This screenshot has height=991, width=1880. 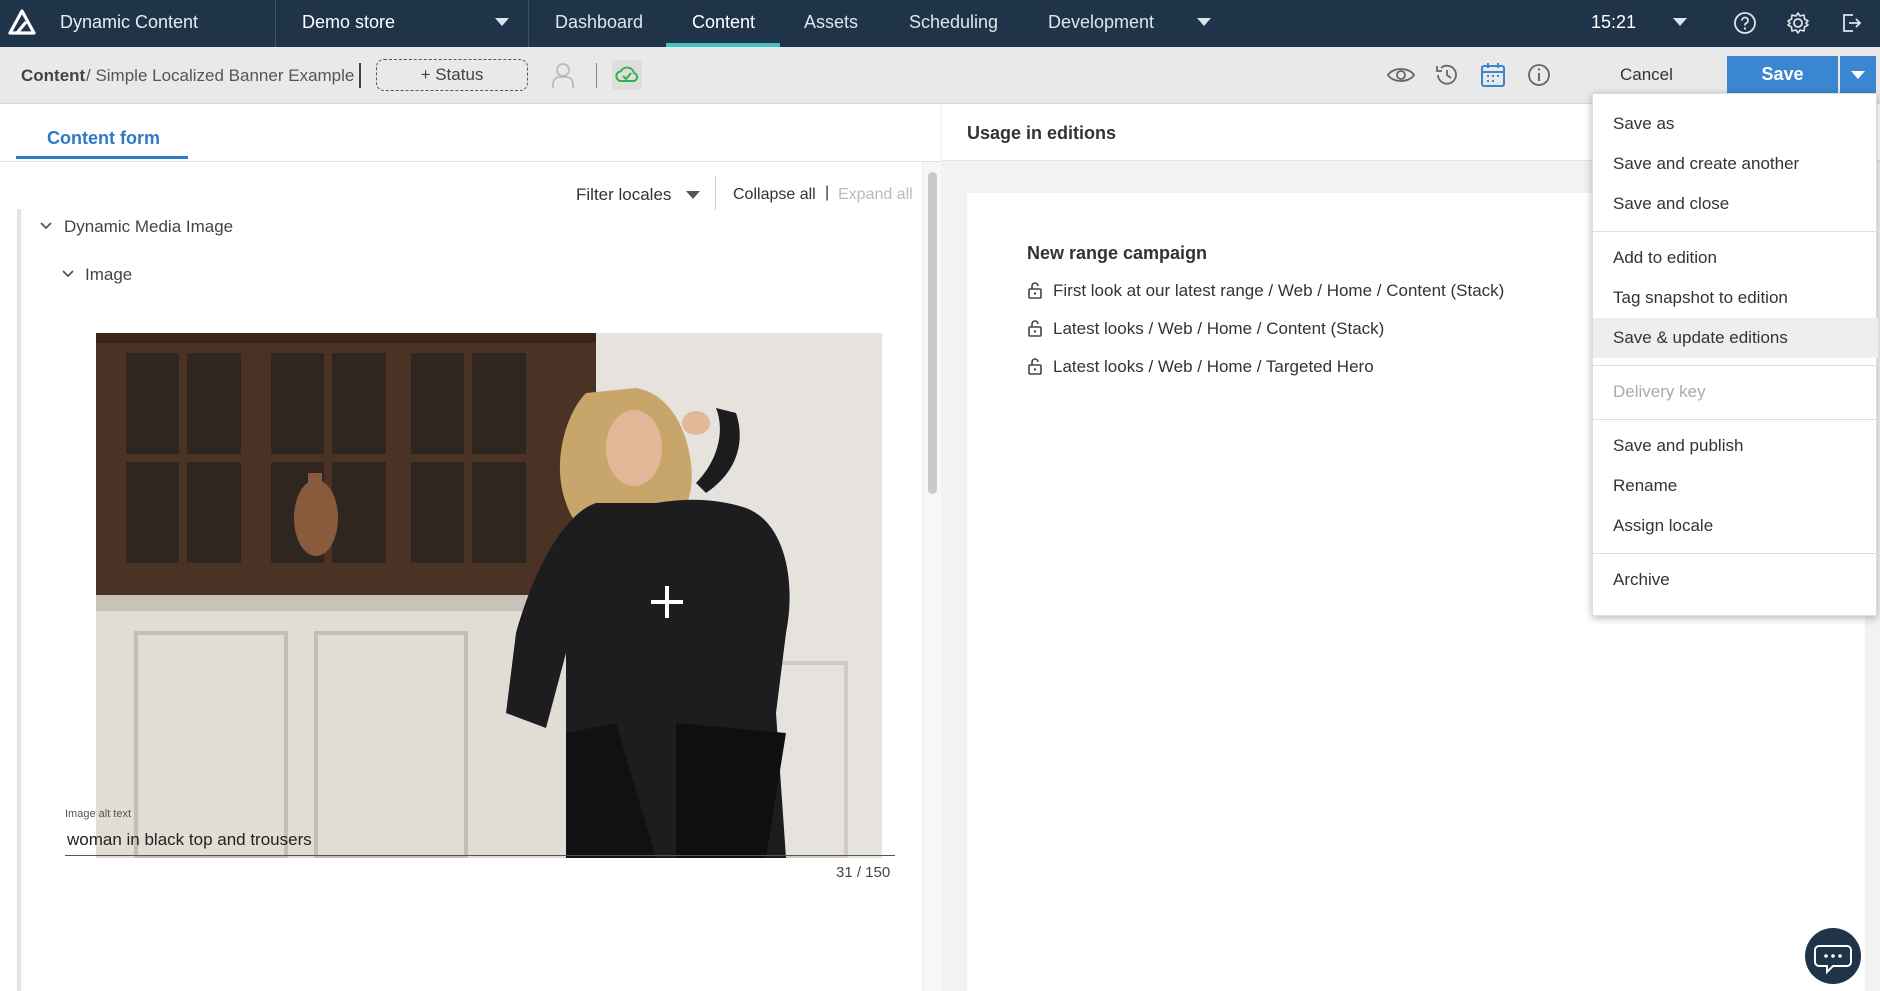 I want to click on nav-development: Development, so click(x=1101, y=22).